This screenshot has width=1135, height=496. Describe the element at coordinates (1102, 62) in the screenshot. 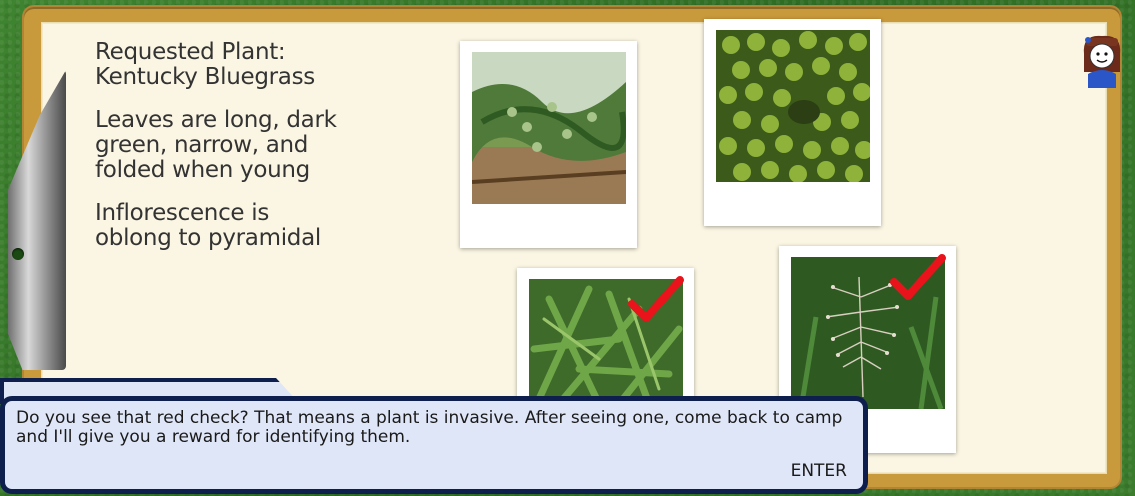

I see `player-avatar-icon` at that location.